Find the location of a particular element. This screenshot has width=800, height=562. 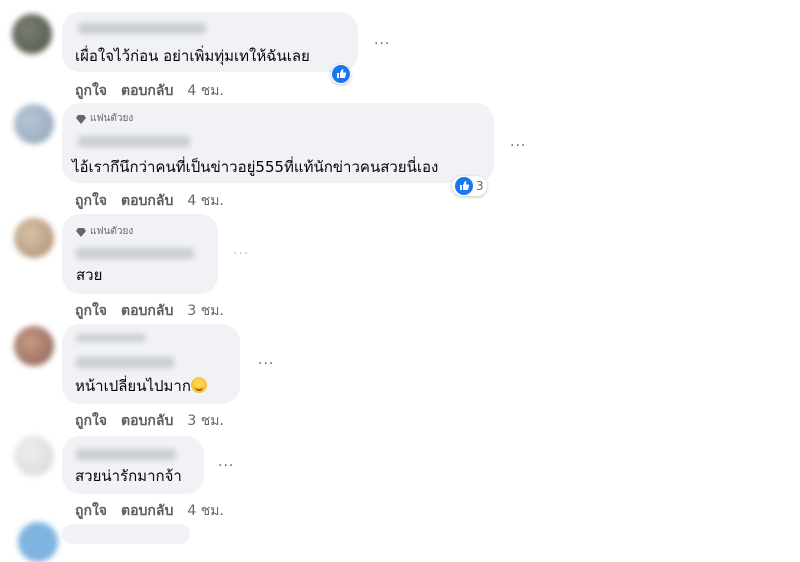

comment-bubble: หน้าเปลี่ยนไปมาก is located at coordinates (151, 364).